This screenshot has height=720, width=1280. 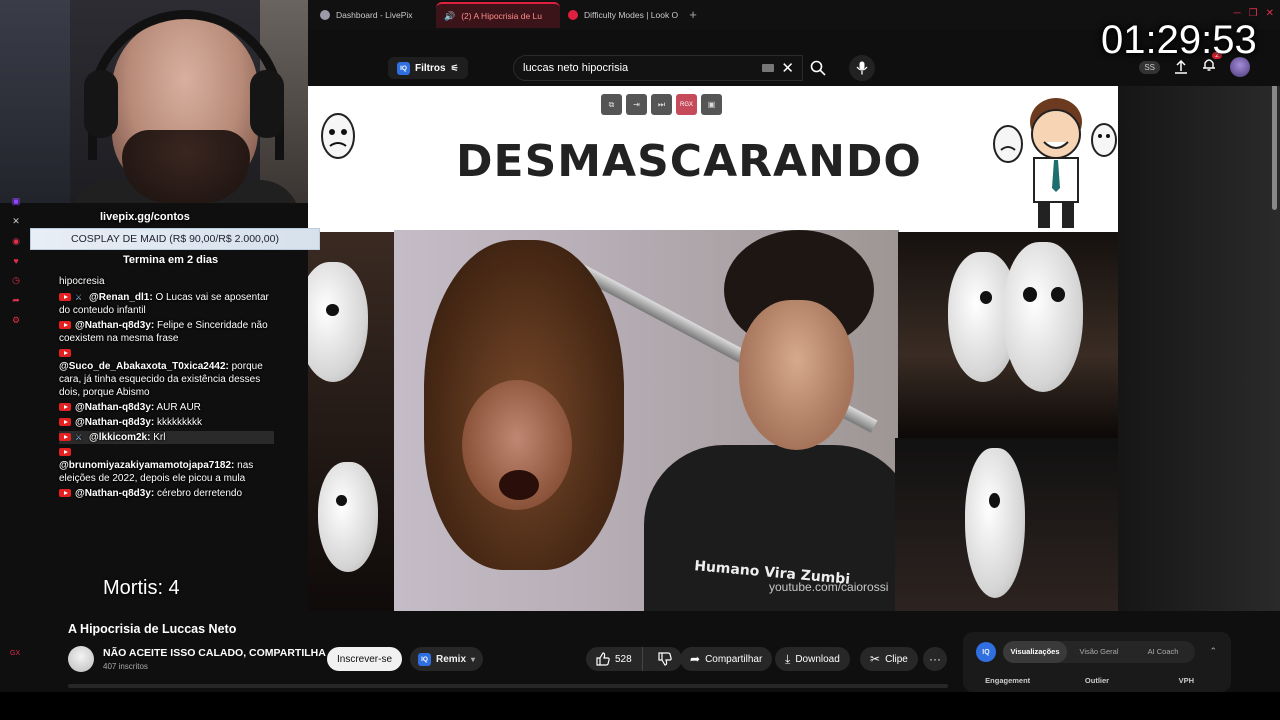 What do you see at coordinates (734, 659) in the screenshot?
I see `share-label: Compartilhar` at bounding box center [734, 659].